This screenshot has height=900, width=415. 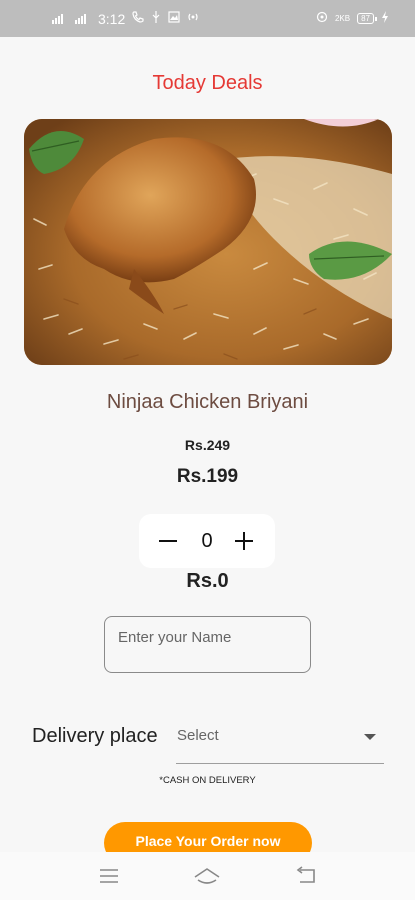 I want to click on quantity-value: 0, so click(x=207, y=540).